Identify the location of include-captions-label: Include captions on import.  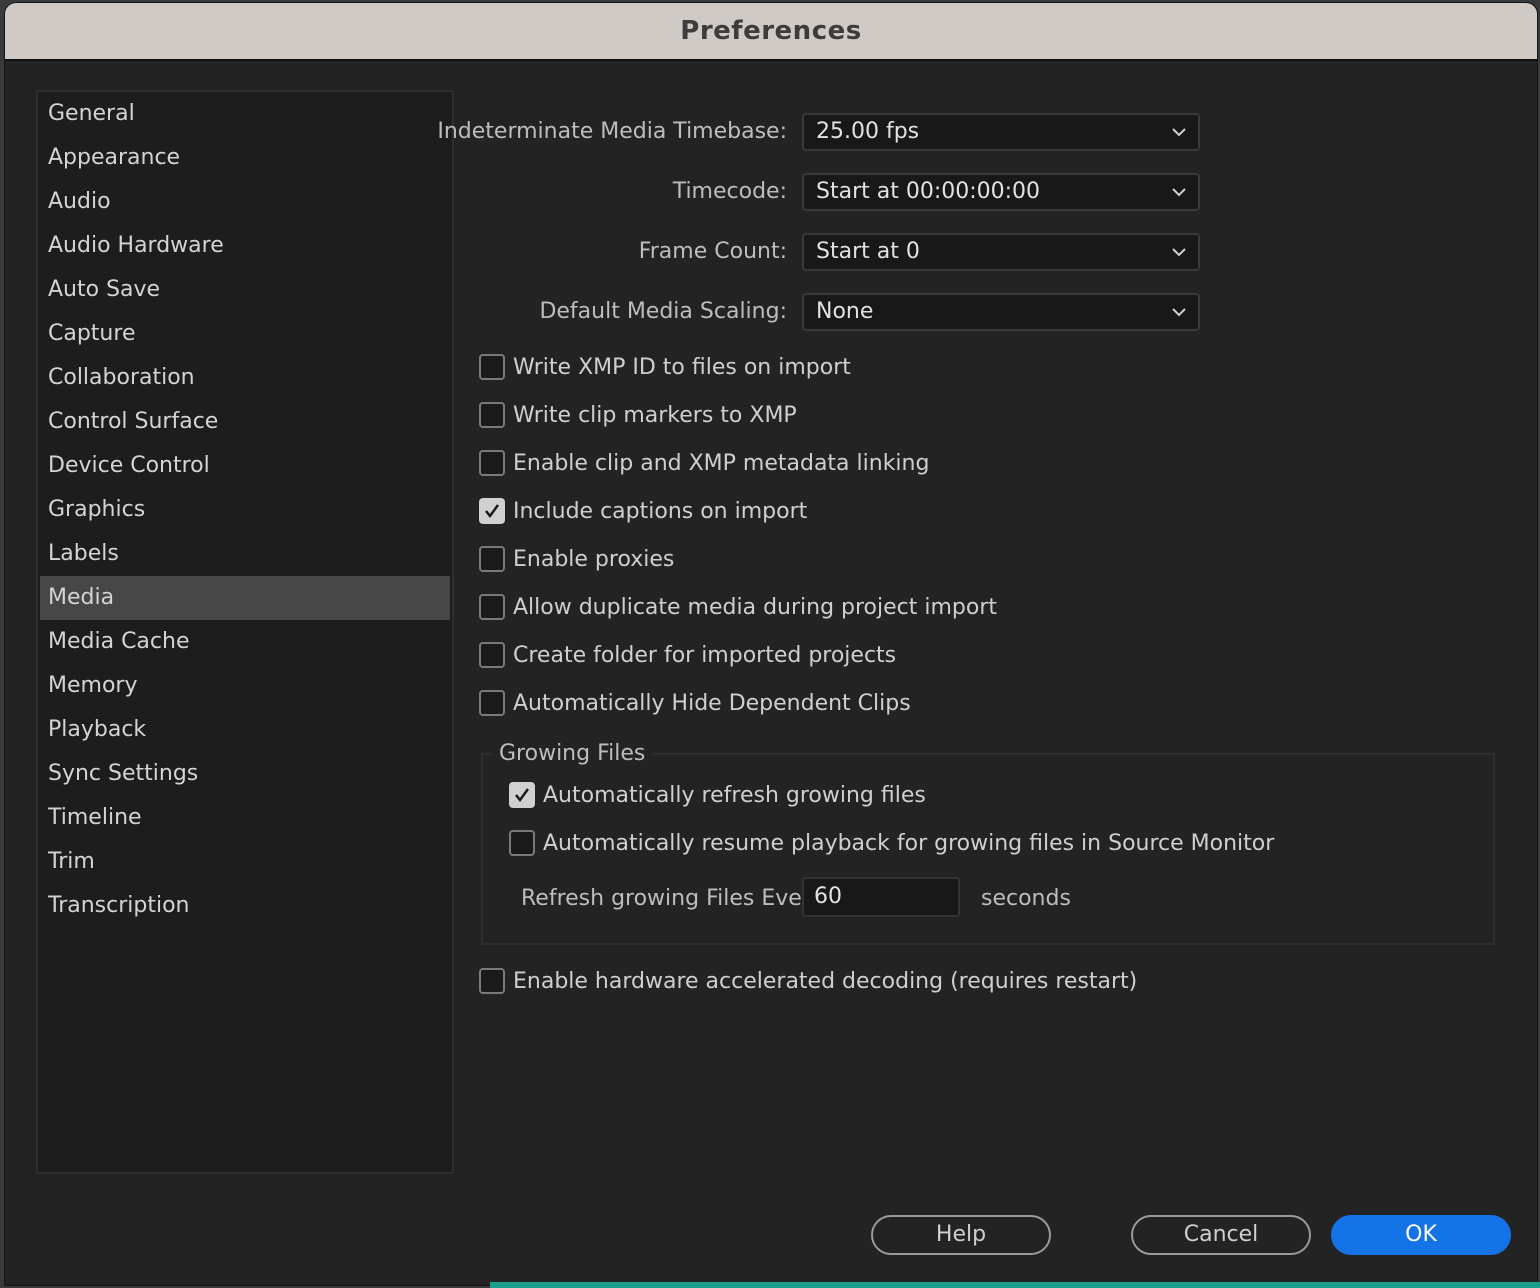
(660, 511).